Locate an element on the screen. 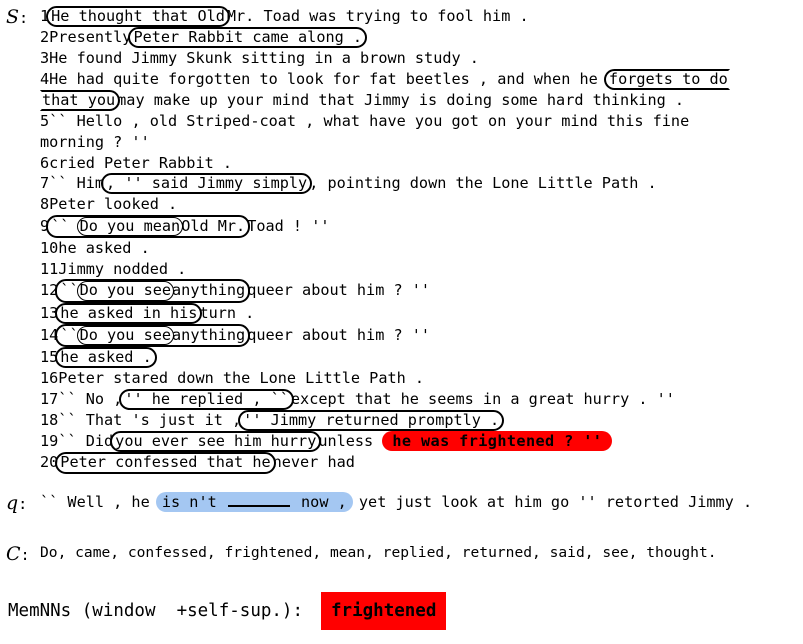 The height and width of the screenshot is (644, 803). story-line: 11Jimmy nodded . is located at coordinates (419, 269).